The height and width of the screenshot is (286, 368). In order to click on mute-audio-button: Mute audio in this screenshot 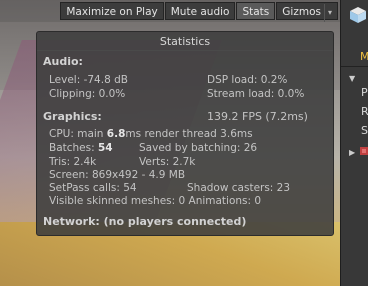, I will do `click(200, 11)`.